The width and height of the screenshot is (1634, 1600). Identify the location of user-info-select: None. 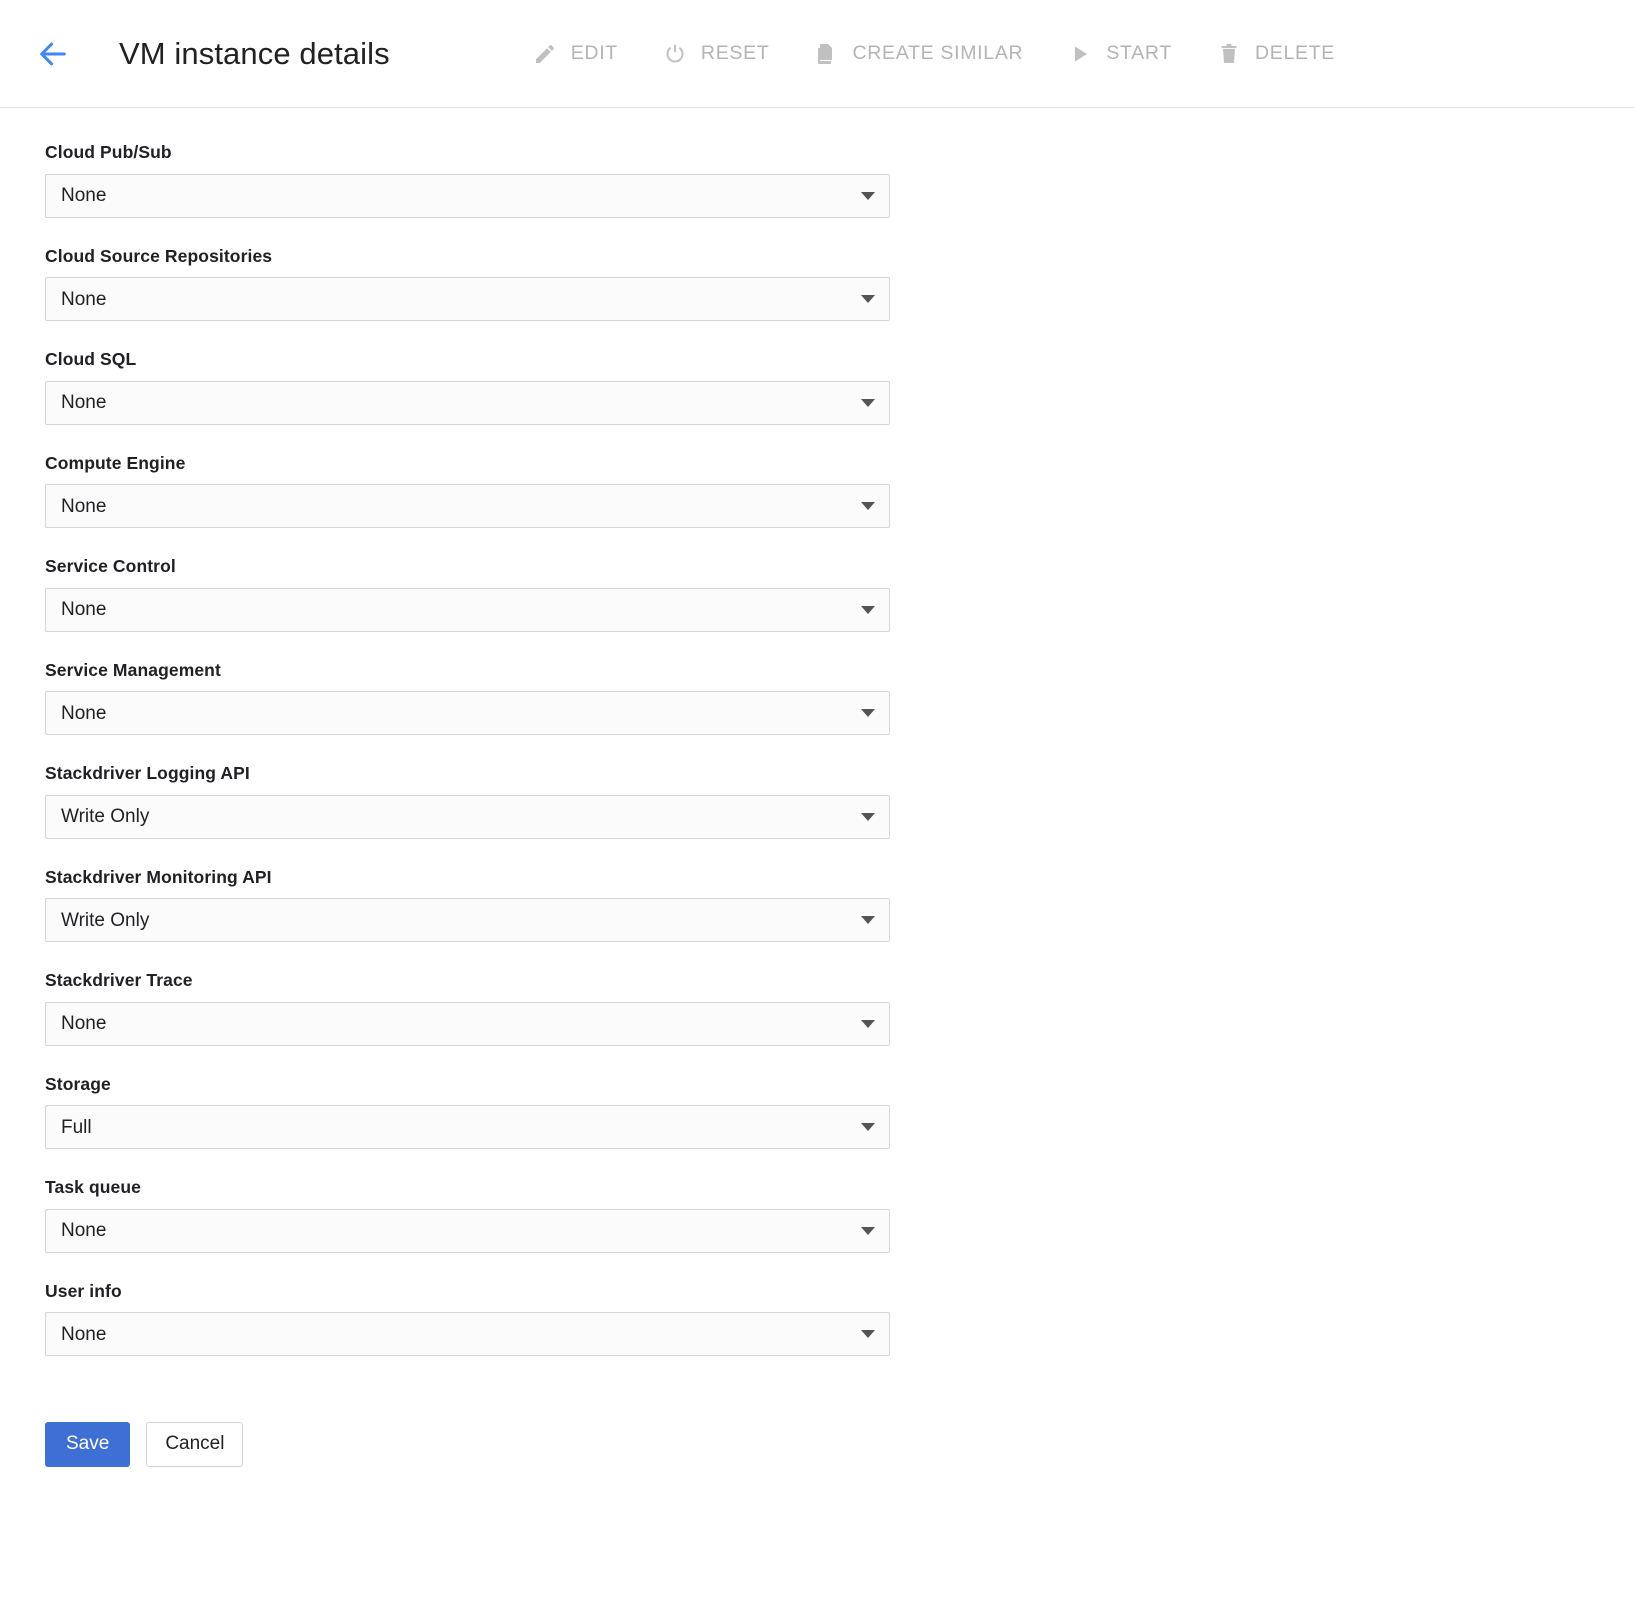
(467, 1334).